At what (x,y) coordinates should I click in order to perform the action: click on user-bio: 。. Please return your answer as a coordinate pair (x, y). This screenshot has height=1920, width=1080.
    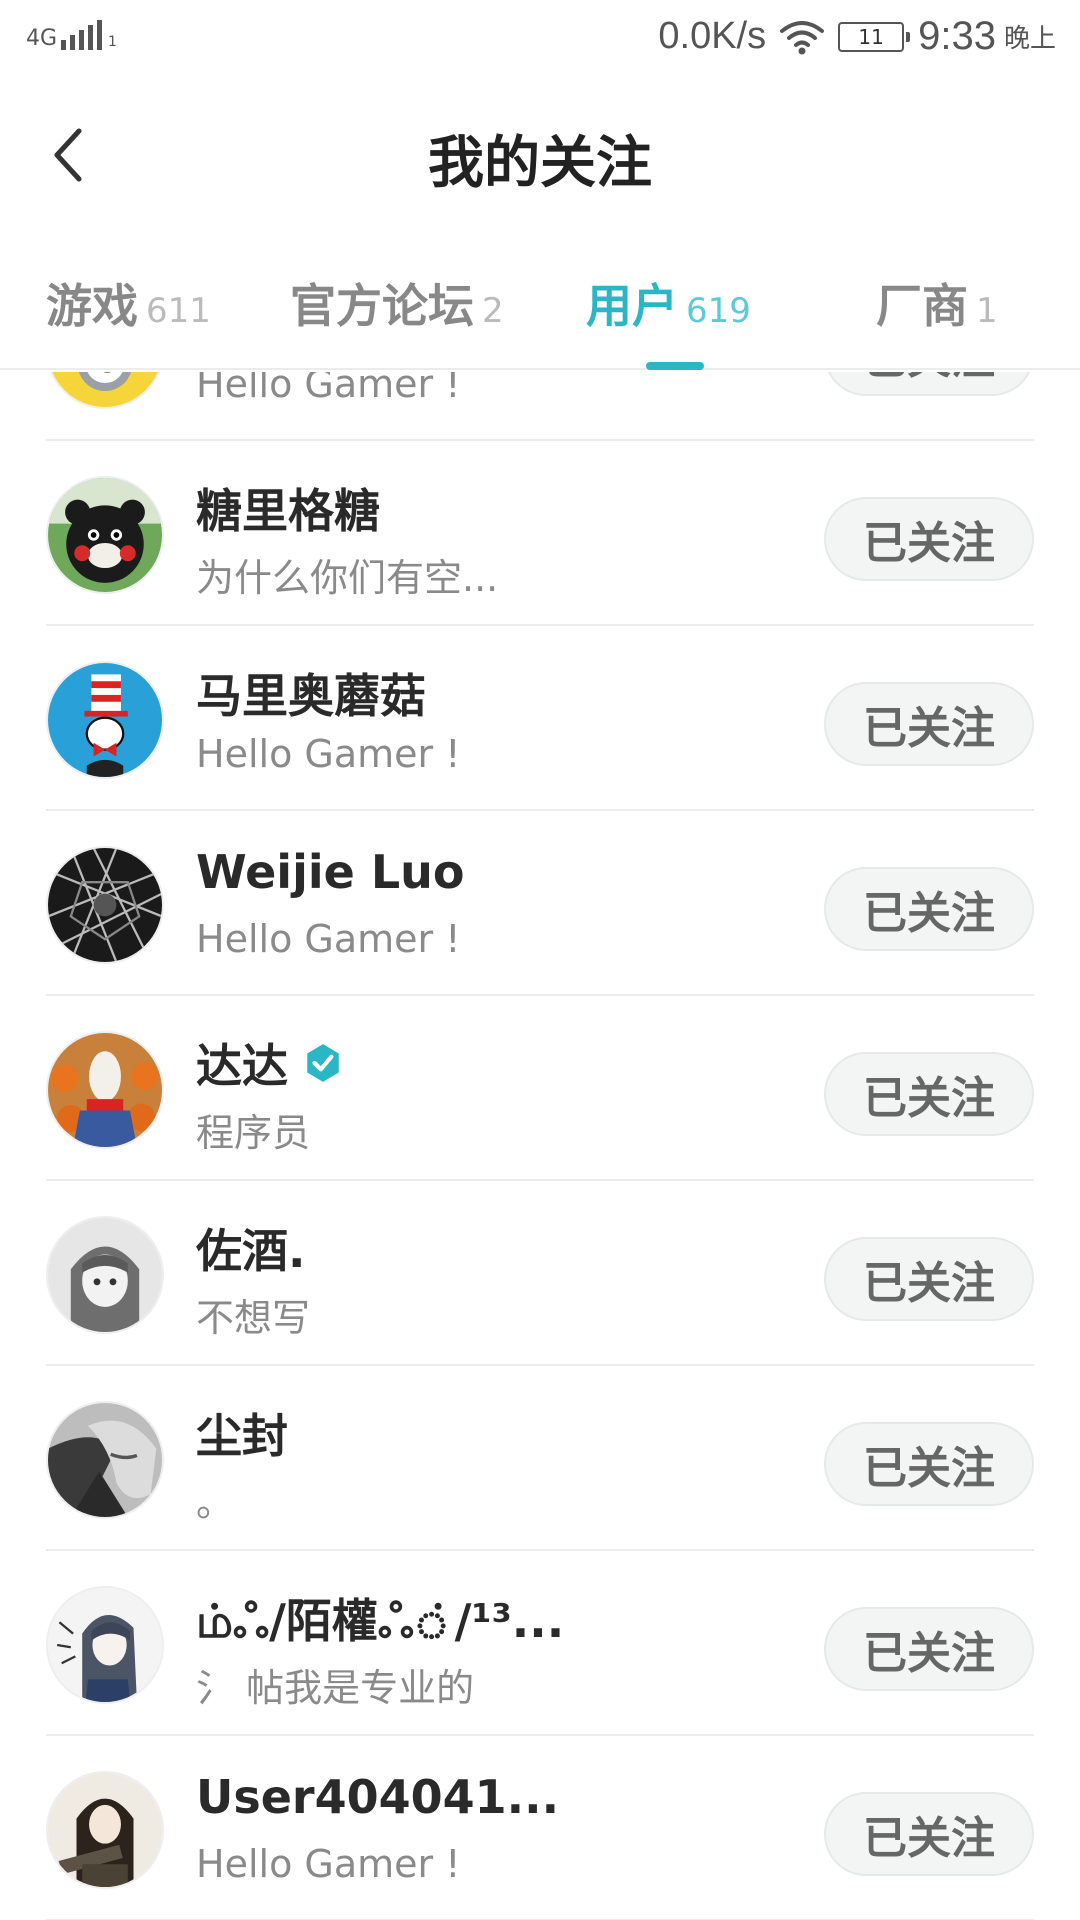
    Looking at the image, I should click on (215, 1503).